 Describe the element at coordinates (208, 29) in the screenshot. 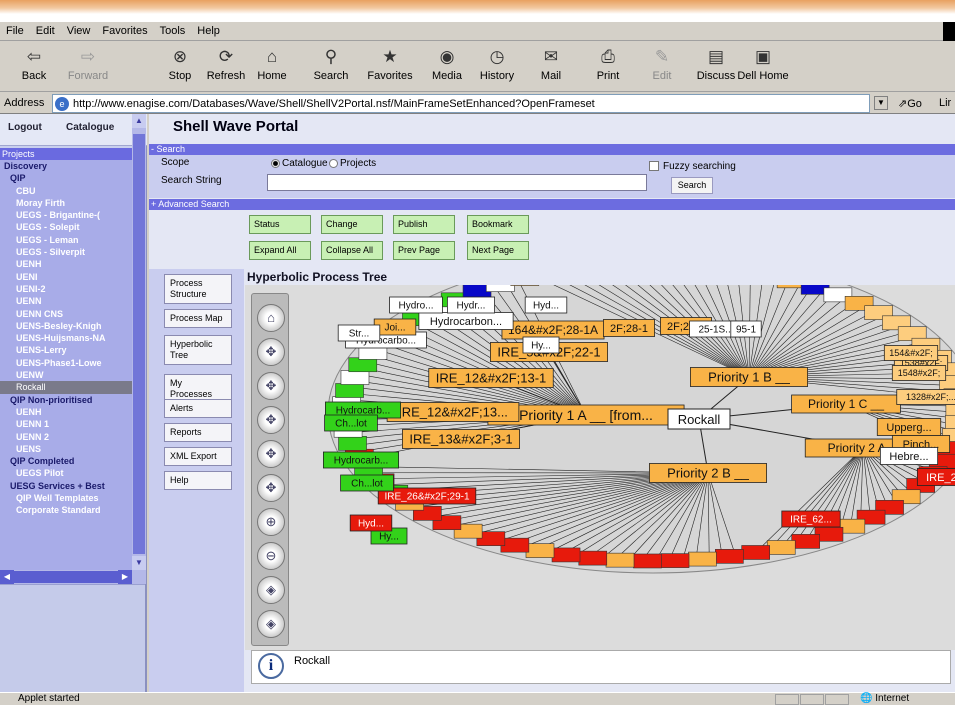

I see `menu-help: Help` at that location.